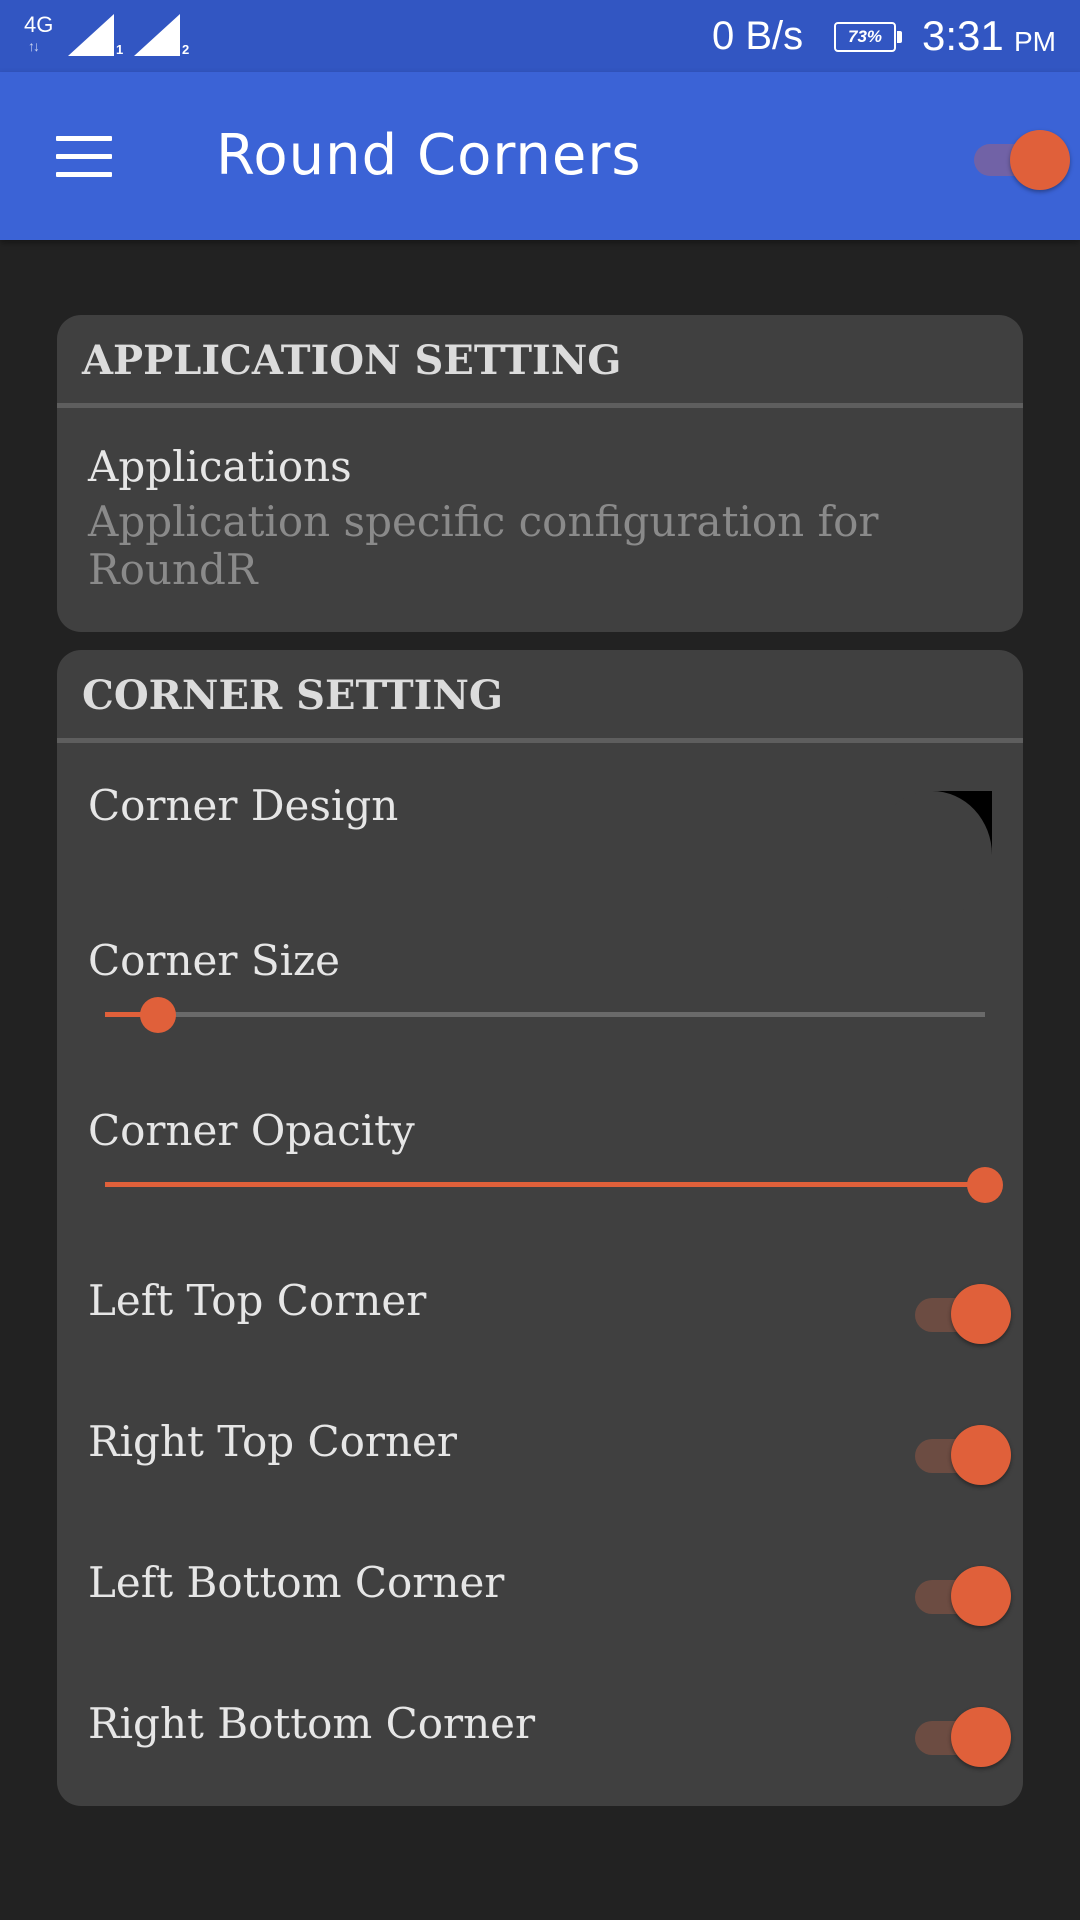 The width and height of the screenshot is (1080, 1920). I want to click on right-bottom-corner-toggle, so click(965, 1736).